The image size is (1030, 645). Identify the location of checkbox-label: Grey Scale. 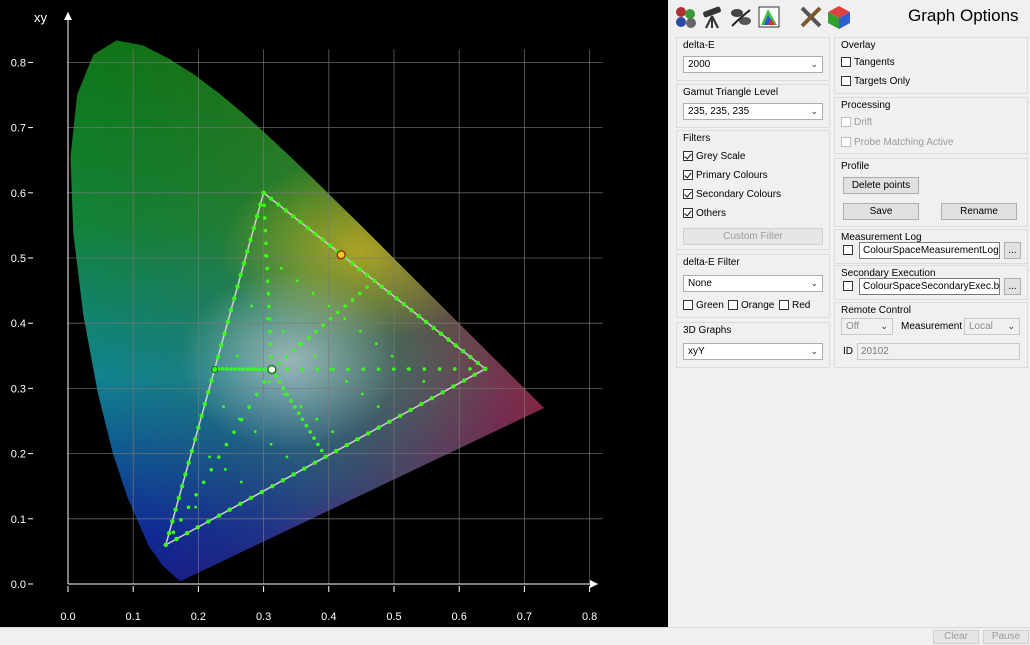
(721, 156).